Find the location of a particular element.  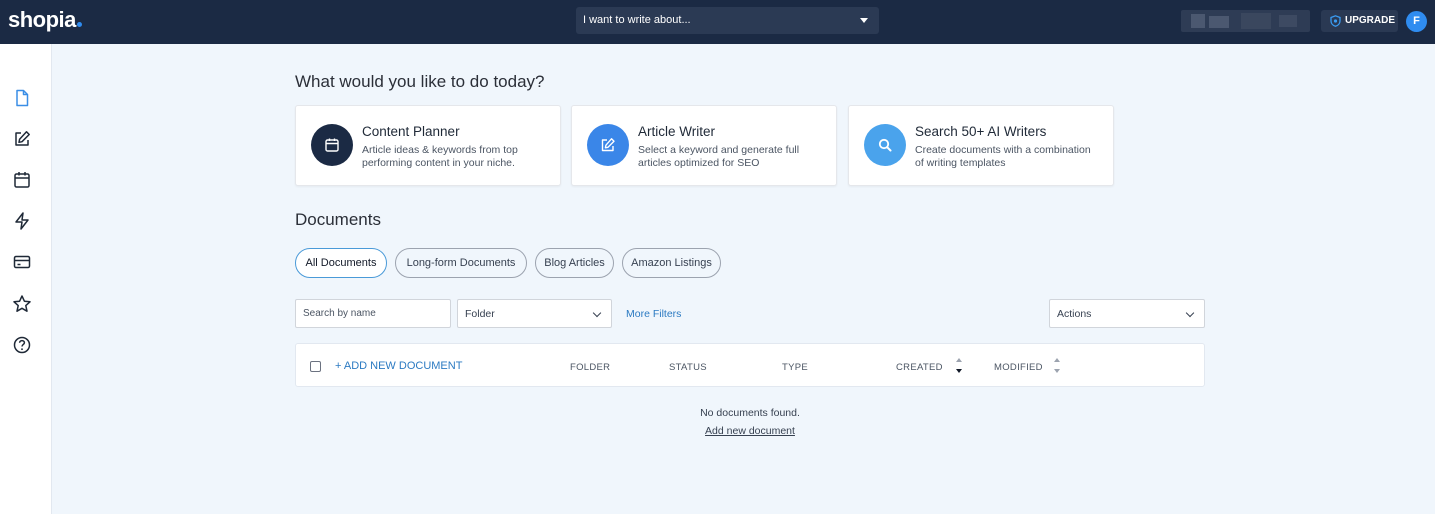

folder-select: Folder is located at coordinates (534, 313).